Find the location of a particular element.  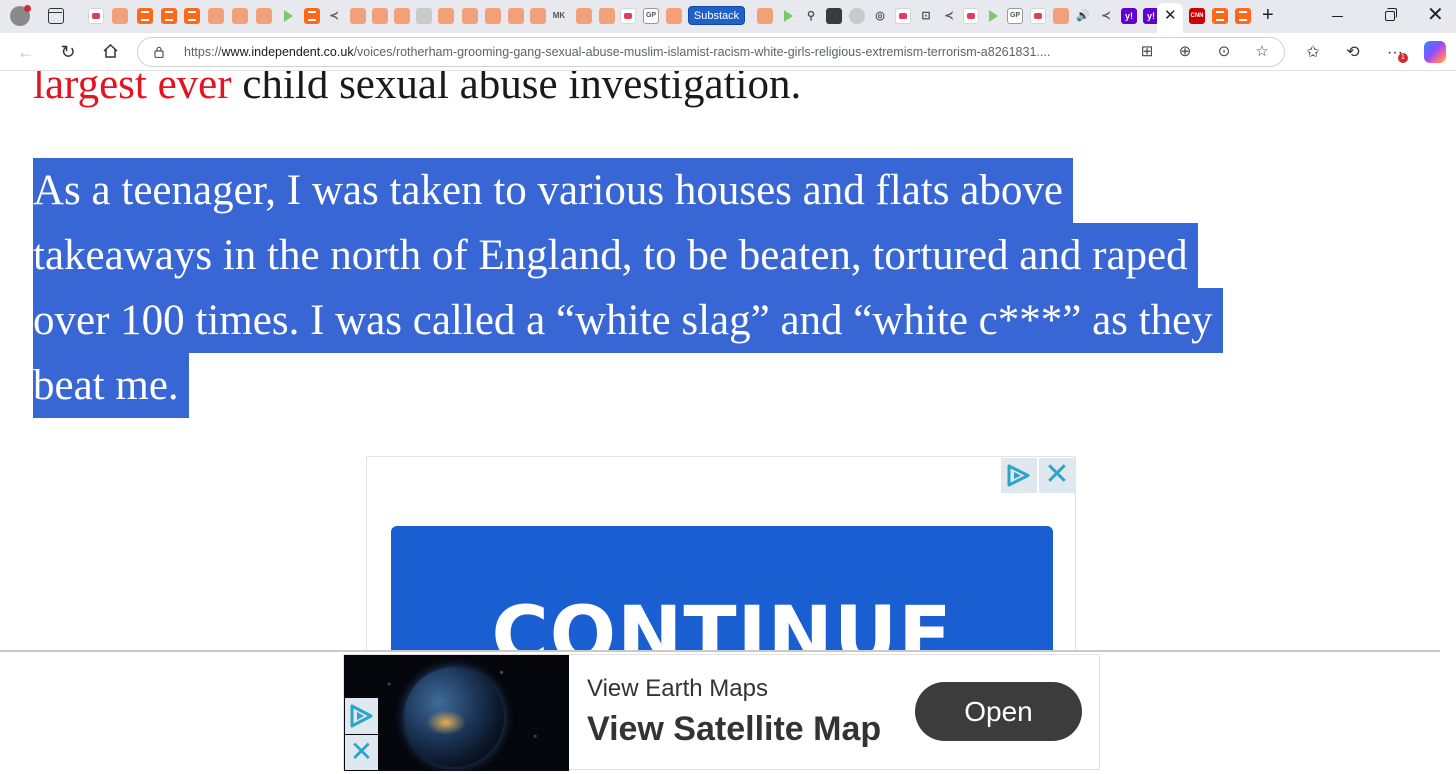

tab-generic-icon: ⊡ is located at coordinates (926, 16).